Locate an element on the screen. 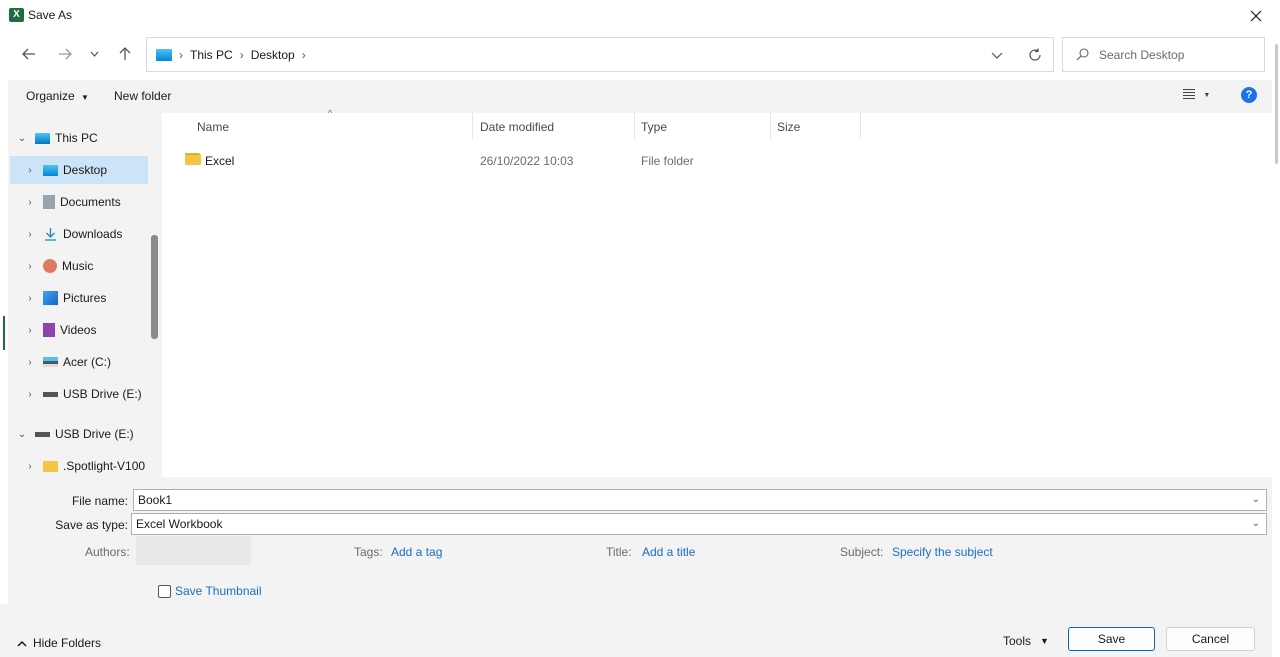  computer-icon is located at coordinates (42, 138).